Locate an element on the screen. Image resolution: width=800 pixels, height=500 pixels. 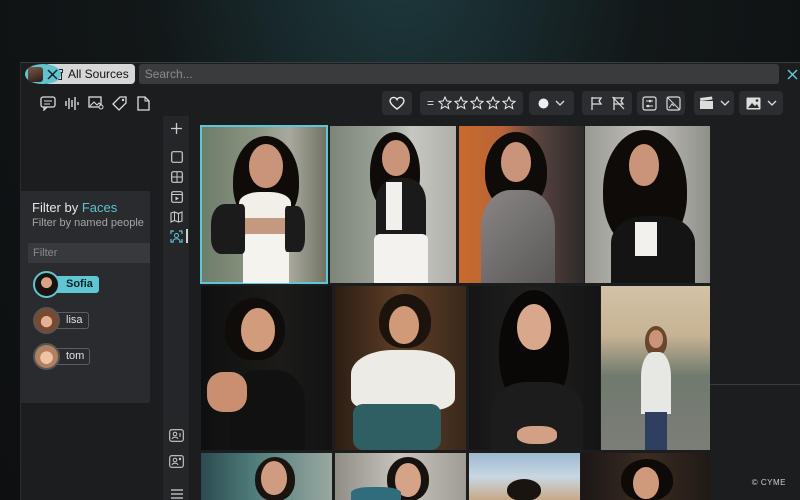
person-name: lisa is located at coordinates (73, 320).